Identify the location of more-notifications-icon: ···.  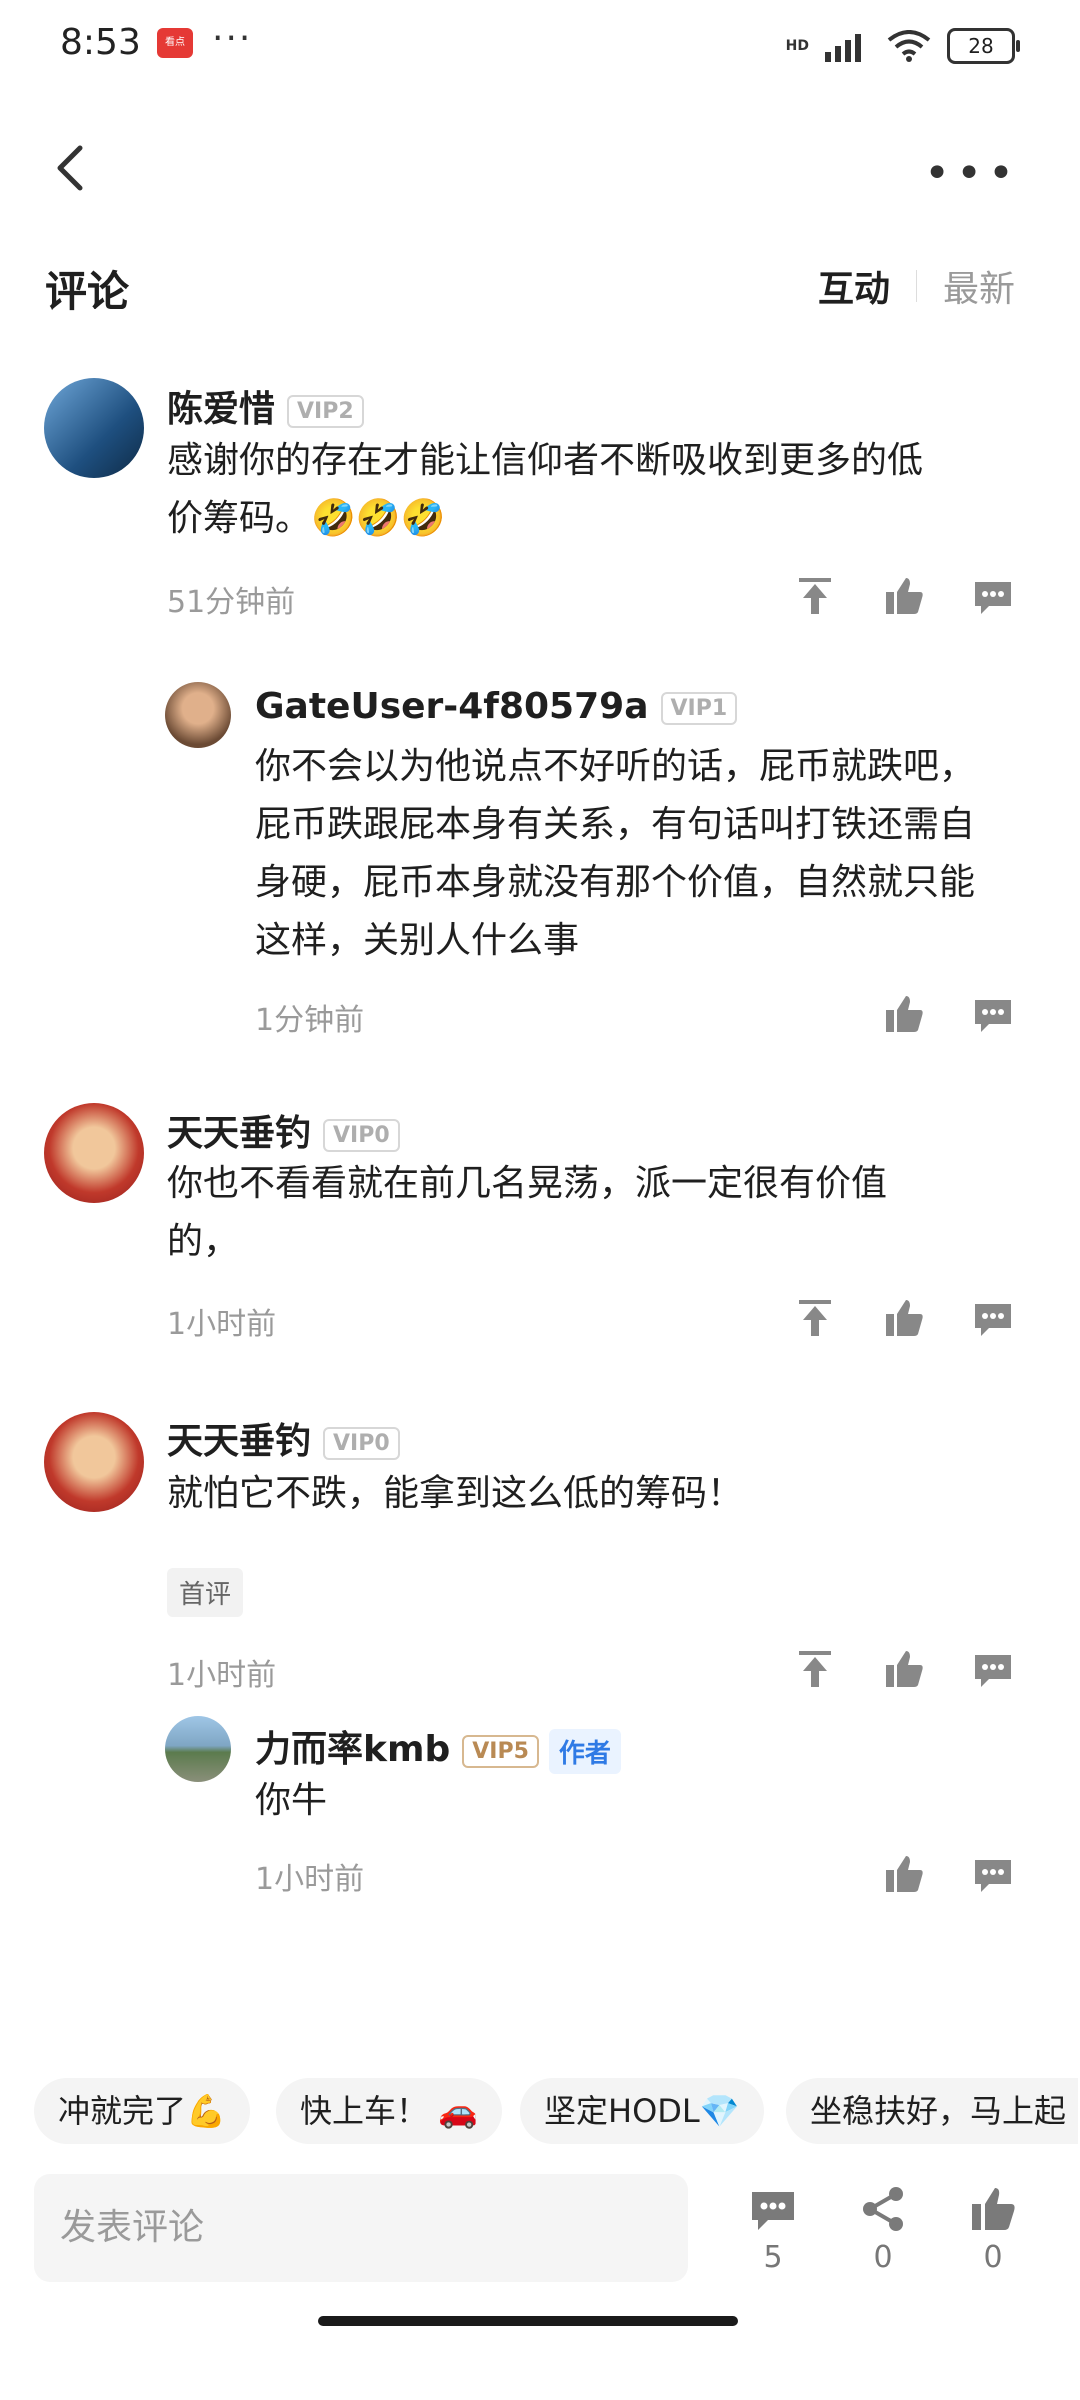
(232, 38).